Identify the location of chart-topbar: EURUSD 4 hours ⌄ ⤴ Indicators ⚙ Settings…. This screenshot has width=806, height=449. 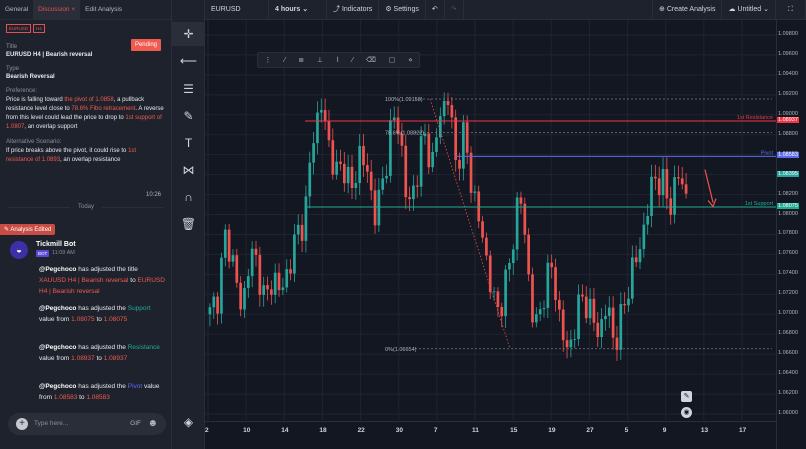
(505, 10).